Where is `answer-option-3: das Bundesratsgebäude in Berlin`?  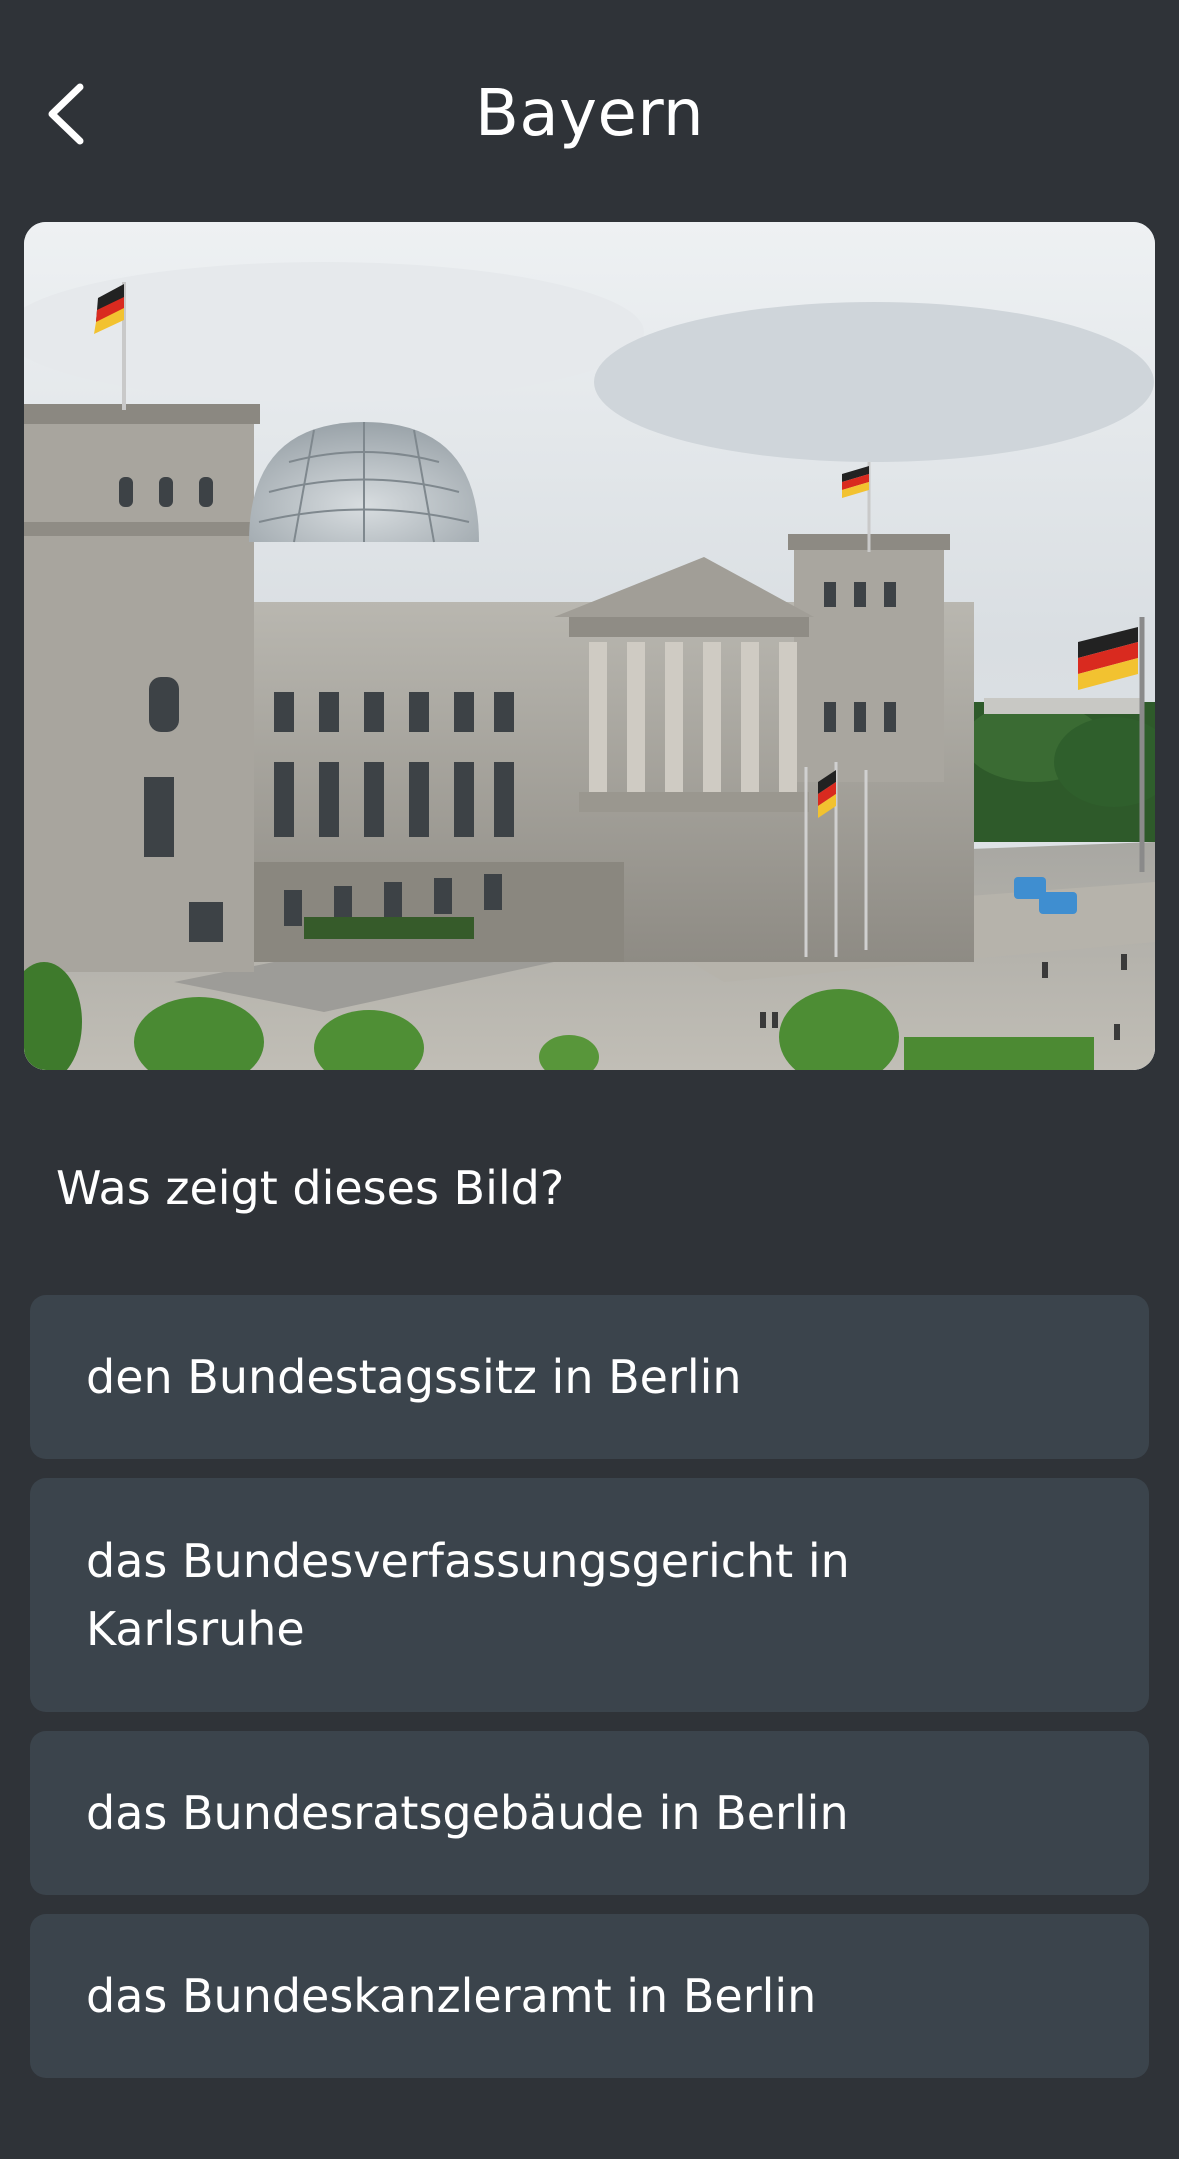 answer-option-3: das Bundesratsgebäude in Berlin is located at coordinates (589, 1813).